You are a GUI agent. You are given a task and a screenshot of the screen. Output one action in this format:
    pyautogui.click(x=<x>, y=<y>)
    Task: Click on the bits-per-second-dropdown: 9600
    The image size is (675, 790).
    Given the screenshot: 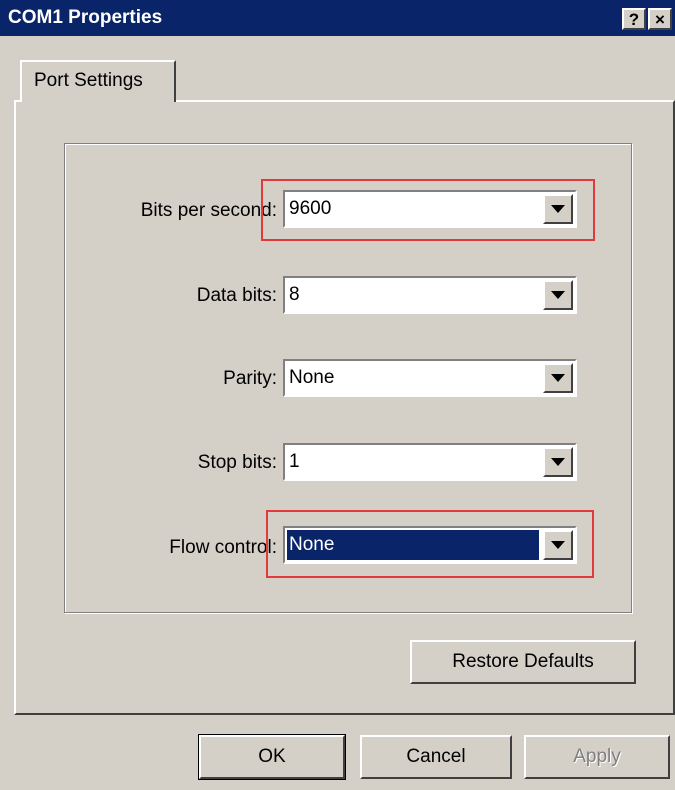 What is the action you would take?
    pyautogui.click(x=430, y=209)
    